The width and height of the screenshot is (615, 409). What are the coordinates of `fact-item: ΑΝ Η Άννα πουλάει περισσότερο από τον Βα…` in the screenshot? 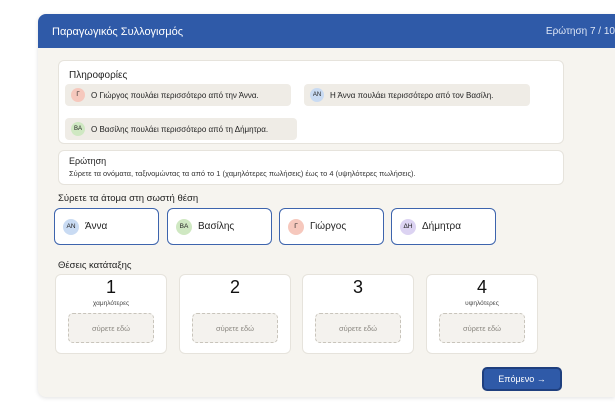 It's located at (417, 95).